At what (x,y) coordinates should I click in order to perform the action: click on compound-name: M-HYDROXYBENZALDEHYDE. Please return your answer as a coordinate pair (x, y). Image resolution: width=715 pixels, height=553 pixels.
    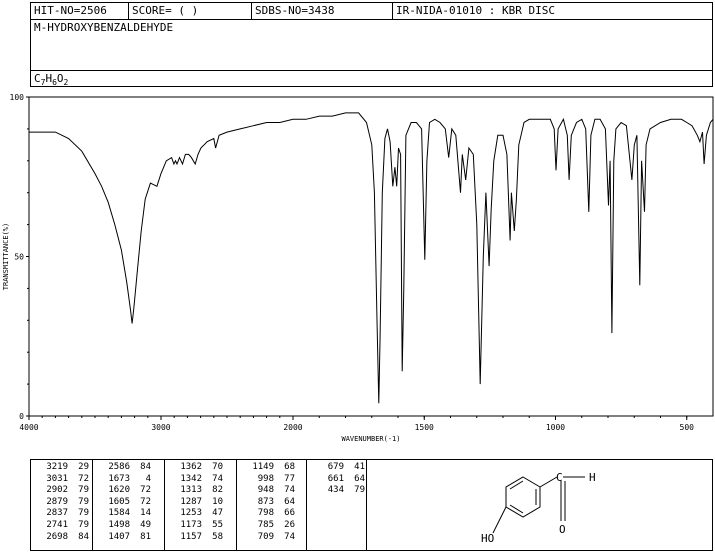
    Looking at the image, I should click on (104, 27).